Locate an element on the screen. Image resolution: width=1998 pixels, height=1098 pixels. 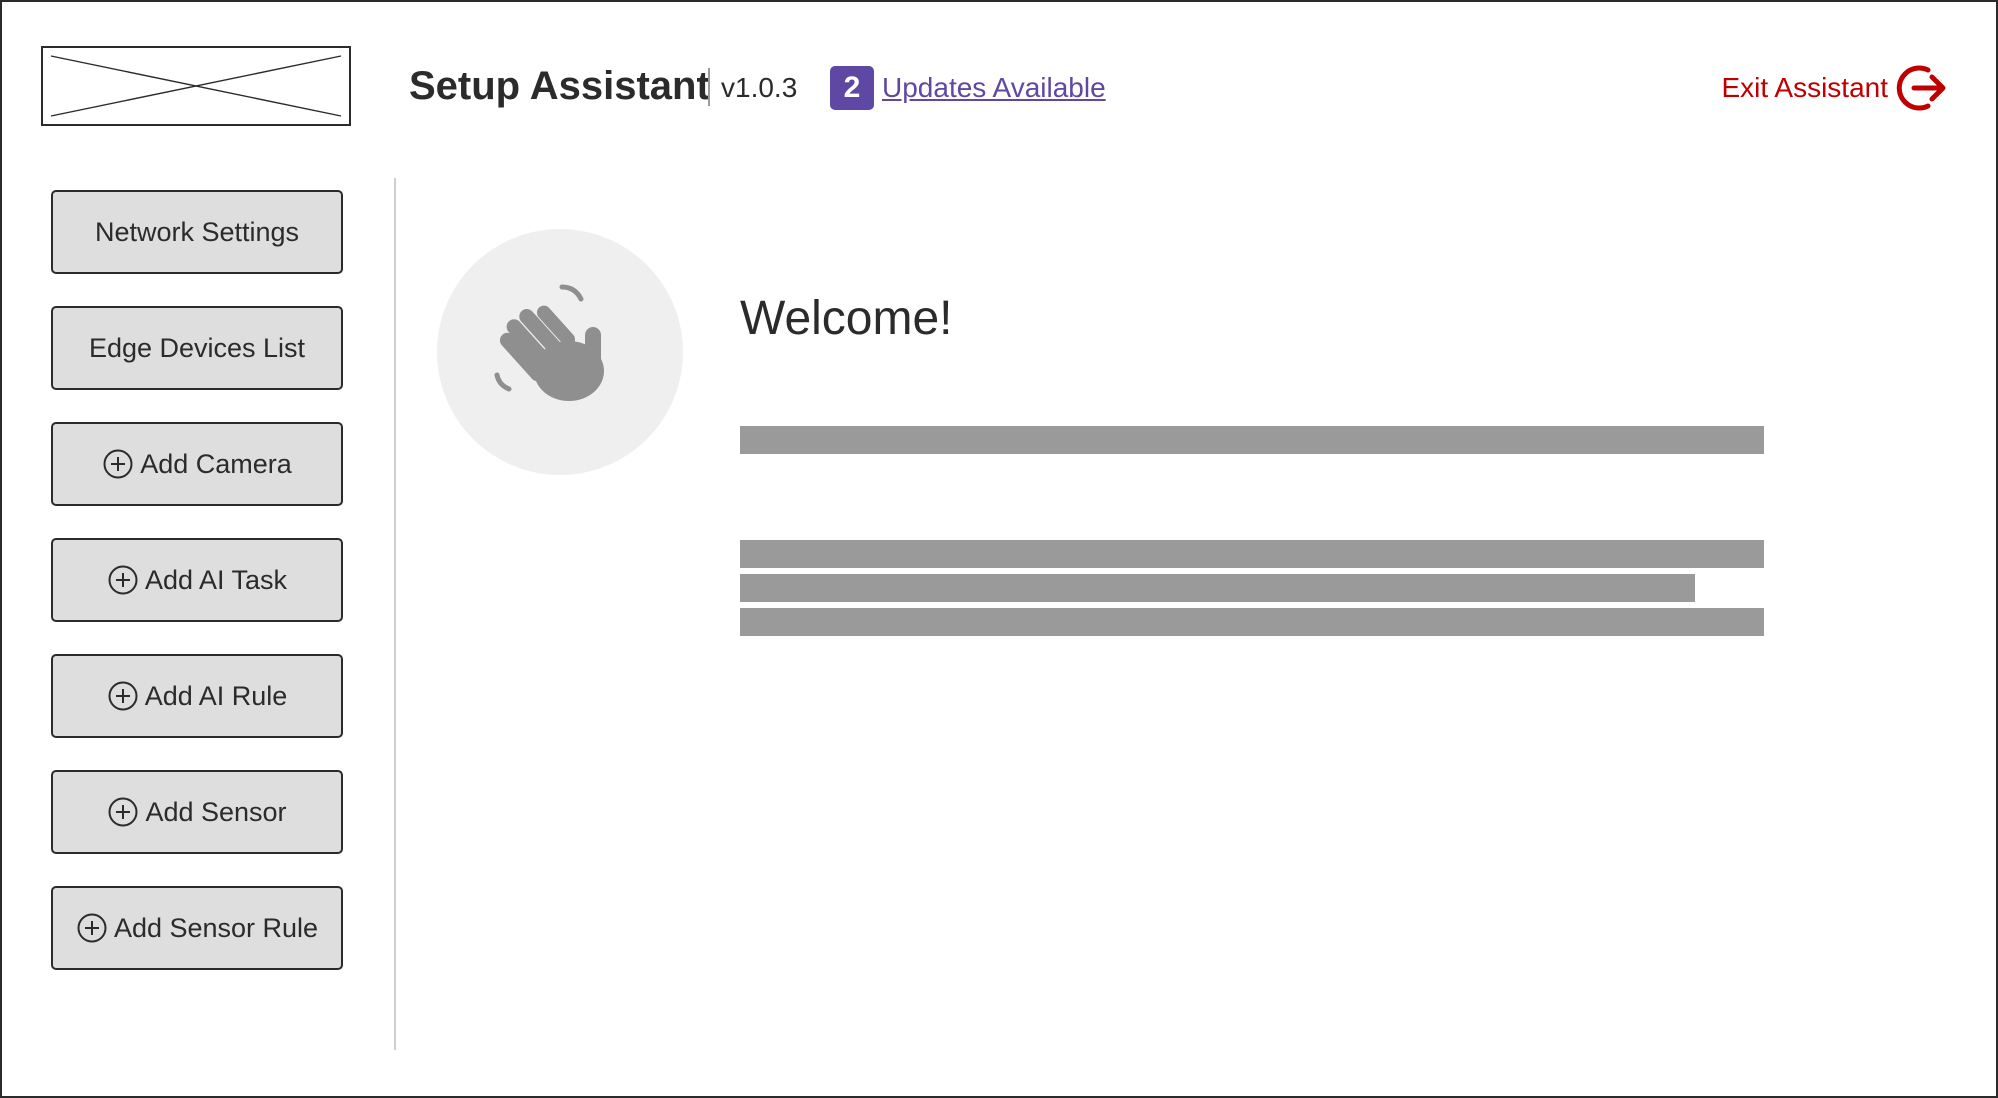
add-ai-rule-button: Add AI Rule is located at coordinates (197, 696).